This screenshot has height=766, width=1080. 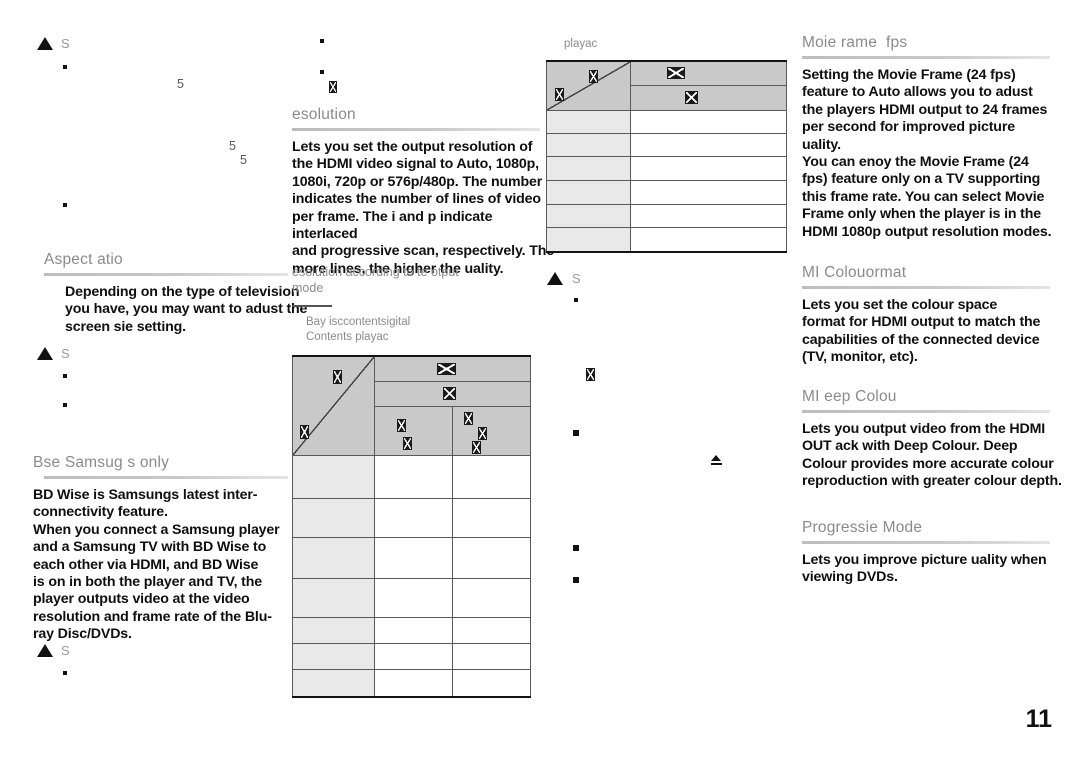 What do you see at coordinates (324, 114) in the screenshot?
I see `section-heading-resolution: esolution` at bounding box center [324, 114].